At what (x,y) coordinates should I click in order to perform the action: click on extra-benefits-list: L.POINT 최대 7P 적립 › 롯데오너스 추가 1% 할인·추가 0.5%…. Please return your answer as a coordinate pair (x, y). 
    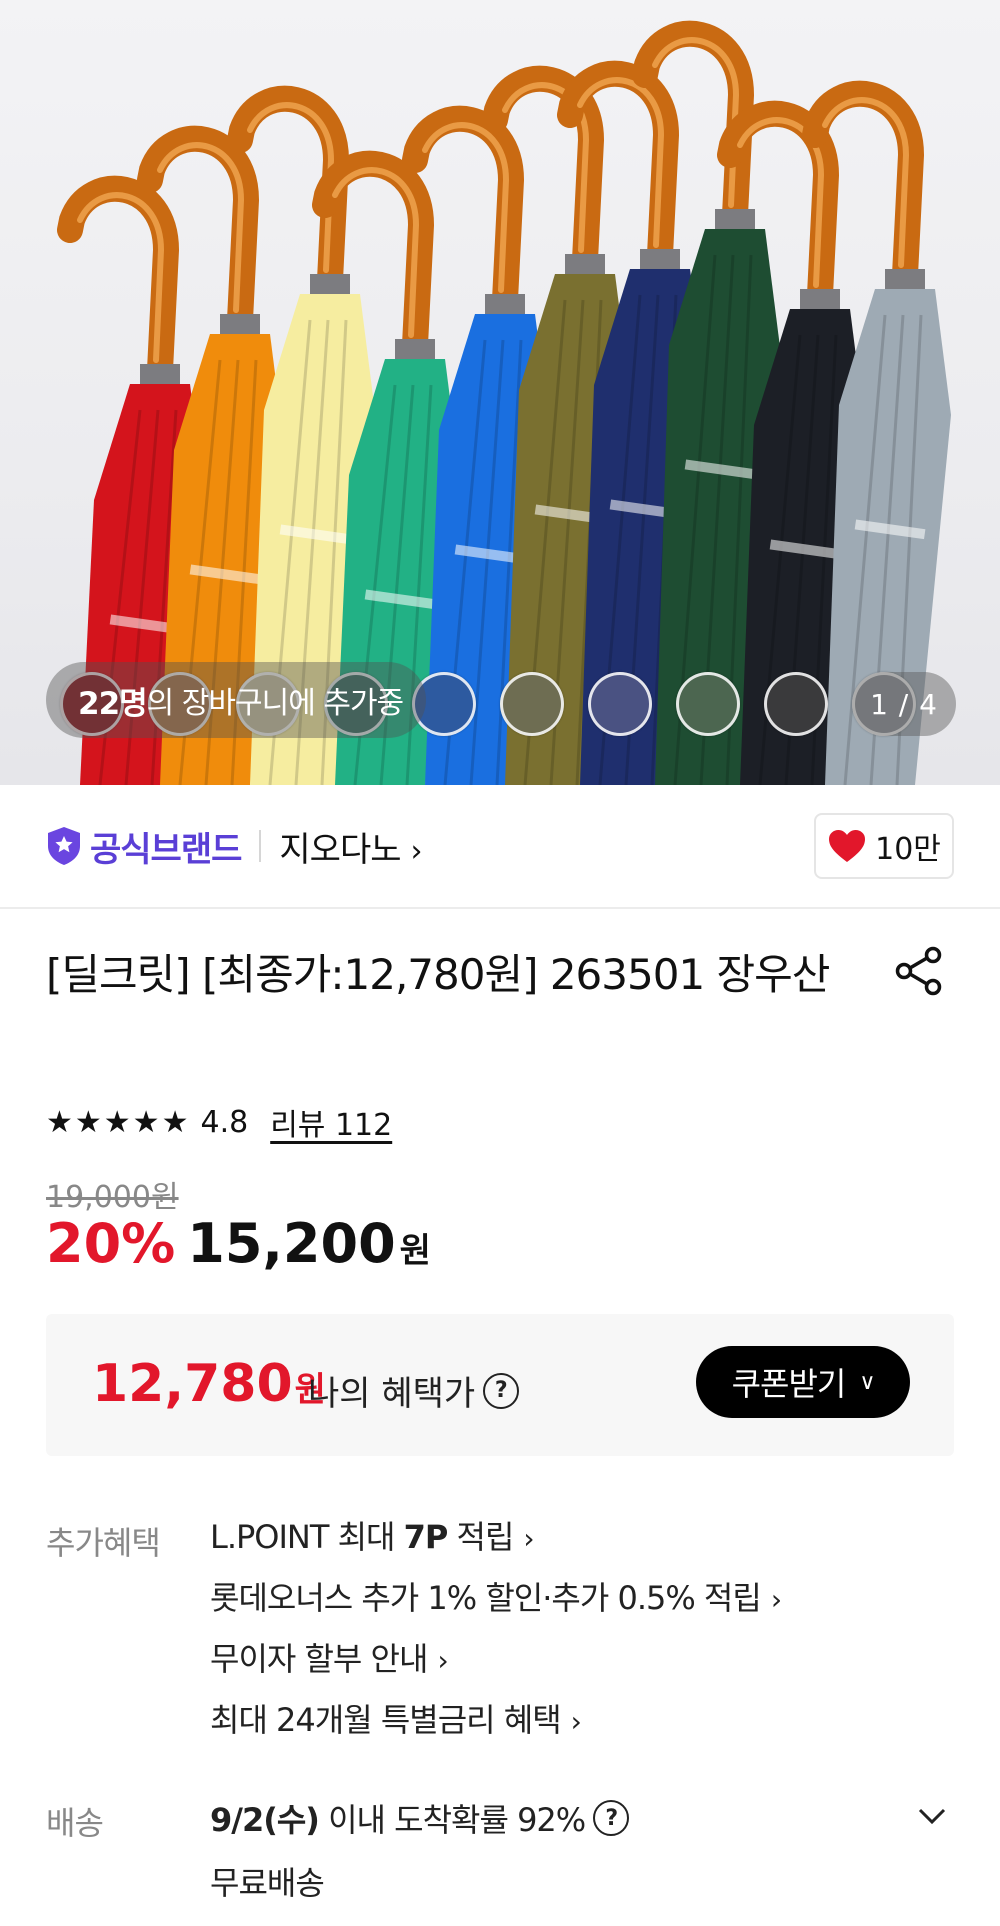
    Looking at the image, I should click on (496, 1636).